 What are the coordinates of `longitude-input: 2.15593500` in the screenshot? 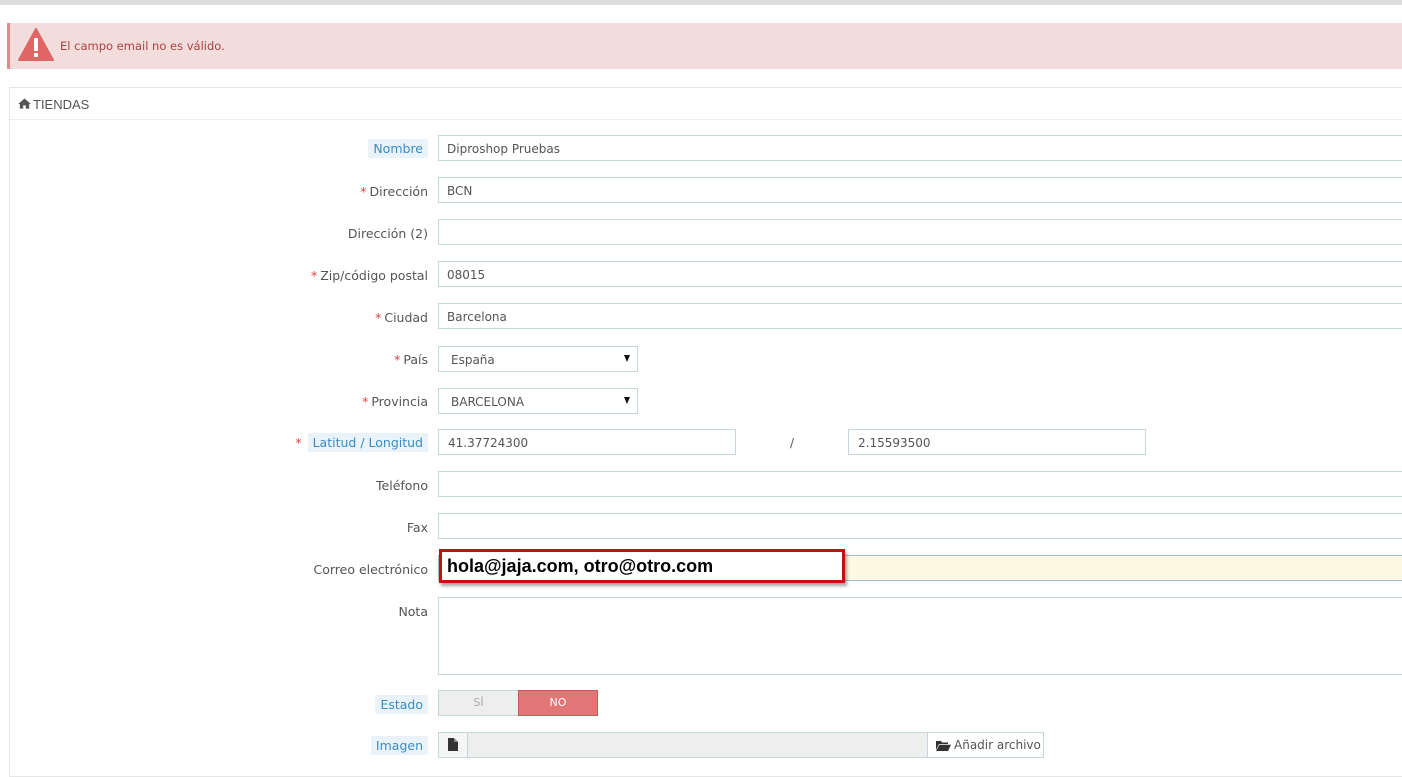 It's located at (997, 442).